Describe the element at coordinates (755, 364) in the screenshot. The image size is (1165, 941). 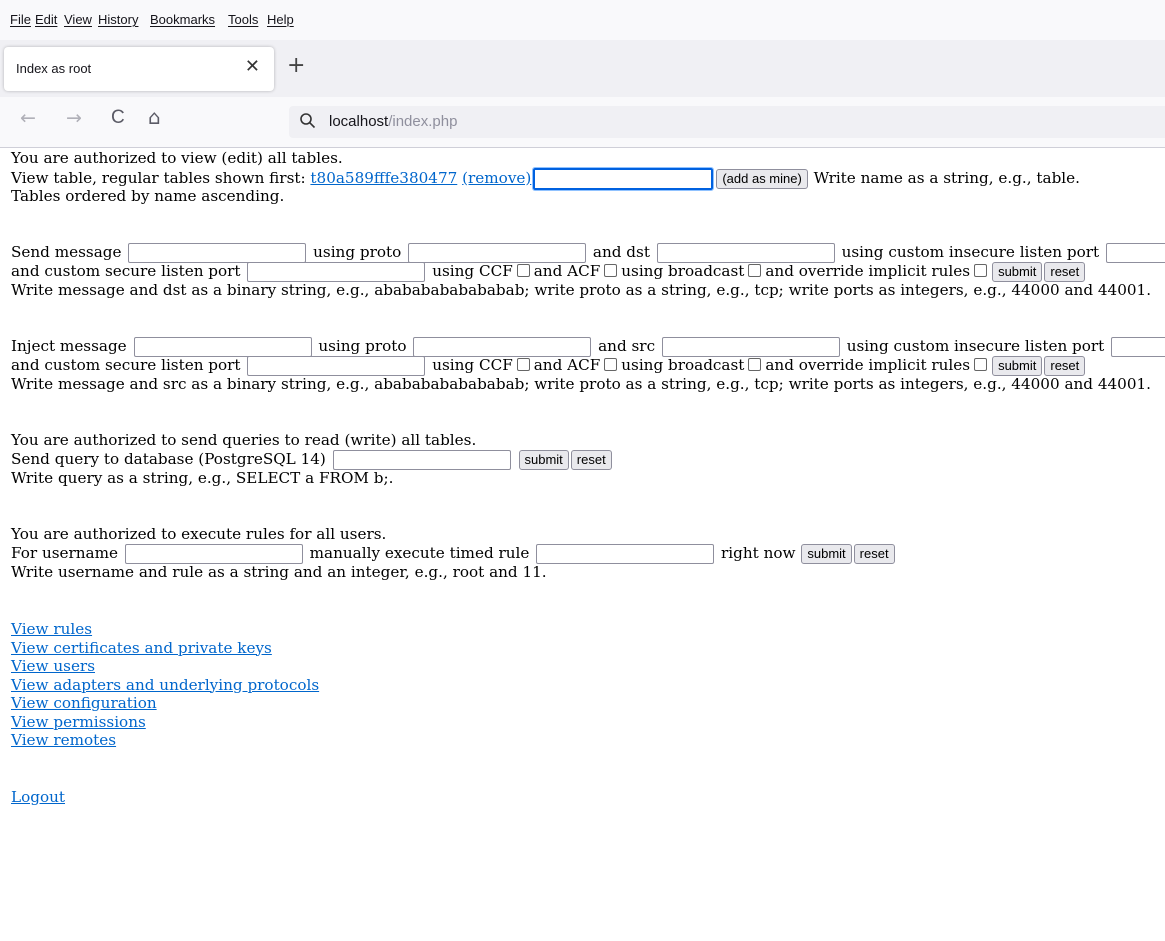
I see `inject-broadcast-checkbox` at that location.